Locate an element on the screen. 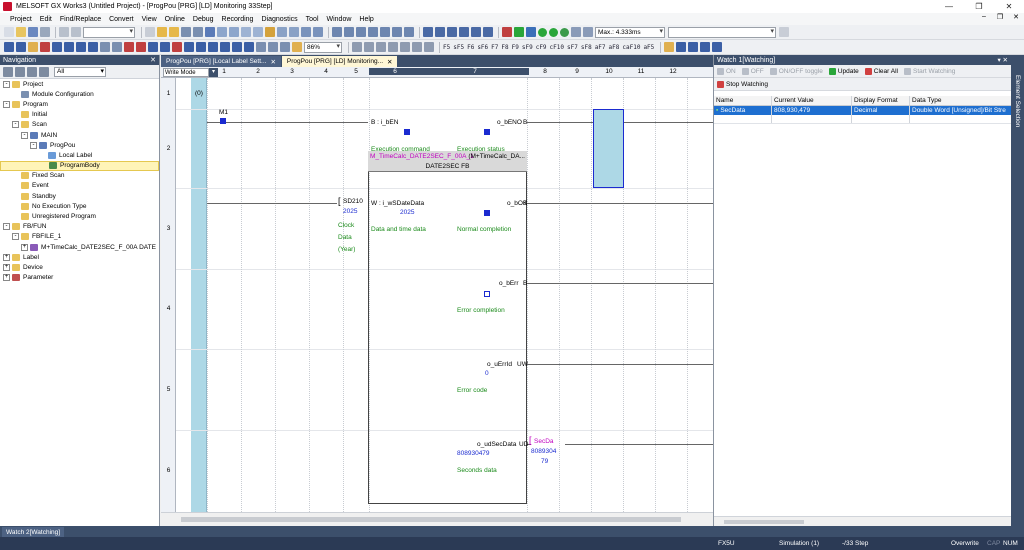 The height and width of the screenshot is (550, 1024). ladder-icon is located at coordinates (428, 32).